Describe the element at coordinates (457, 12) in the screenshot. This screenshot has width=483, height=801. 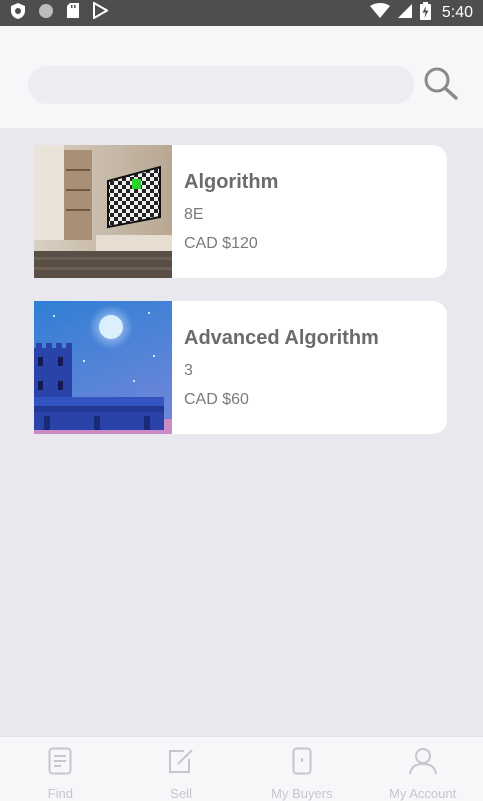
I see `status-time: 5:40` at that location.